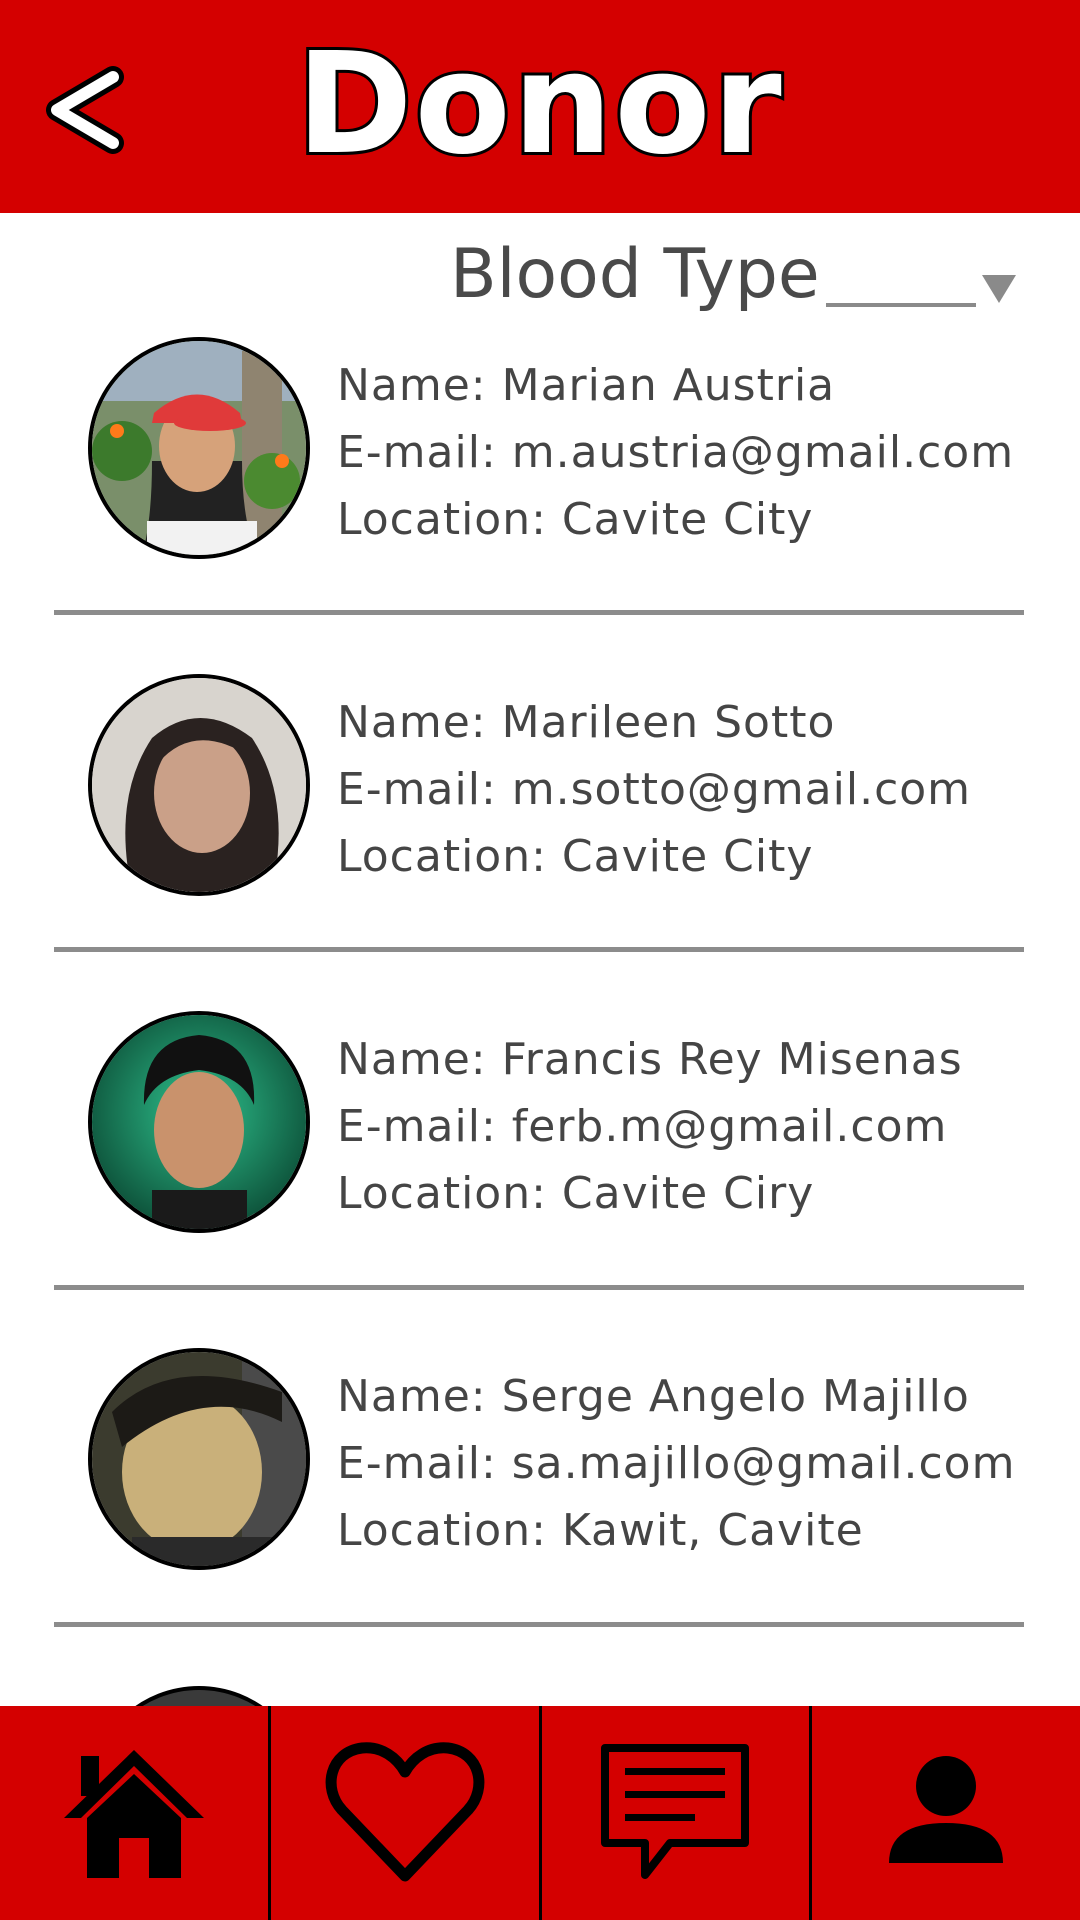 Image resolution: width=1080 pixels, height=1920 pixels. I want to click on triangle-down-icon, so click(999, 289).